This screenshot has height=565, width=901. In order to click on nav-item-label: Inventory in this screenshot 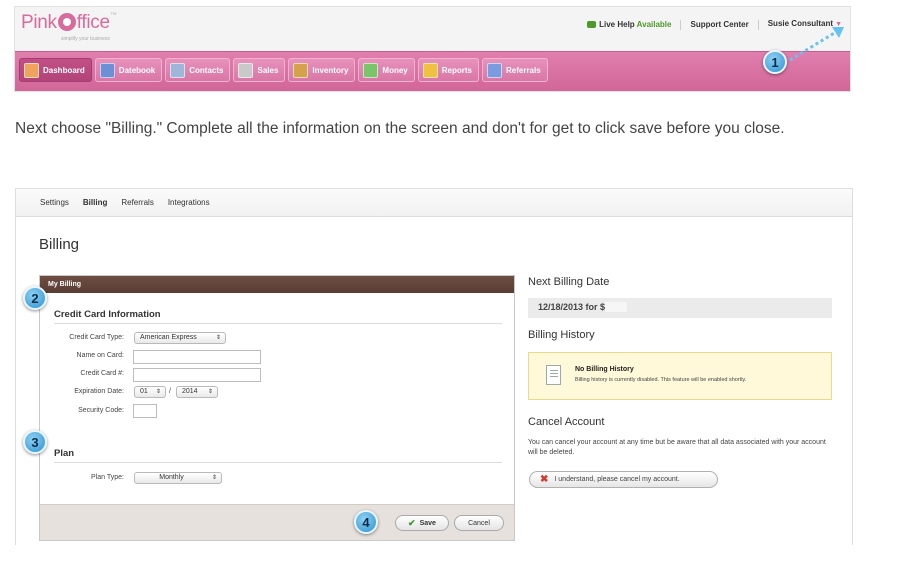, I will do `click(330, 70)`.